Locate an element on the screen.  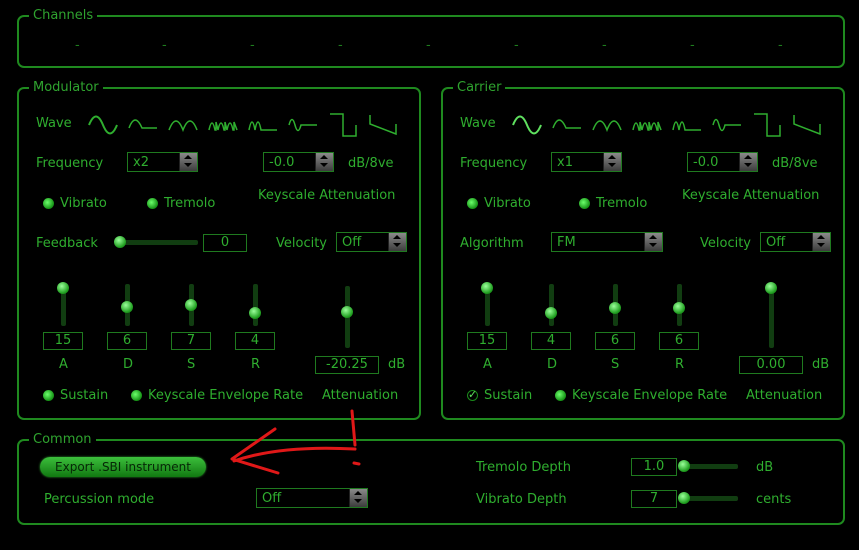
common-title: Common is located at coordinates (62, 439).